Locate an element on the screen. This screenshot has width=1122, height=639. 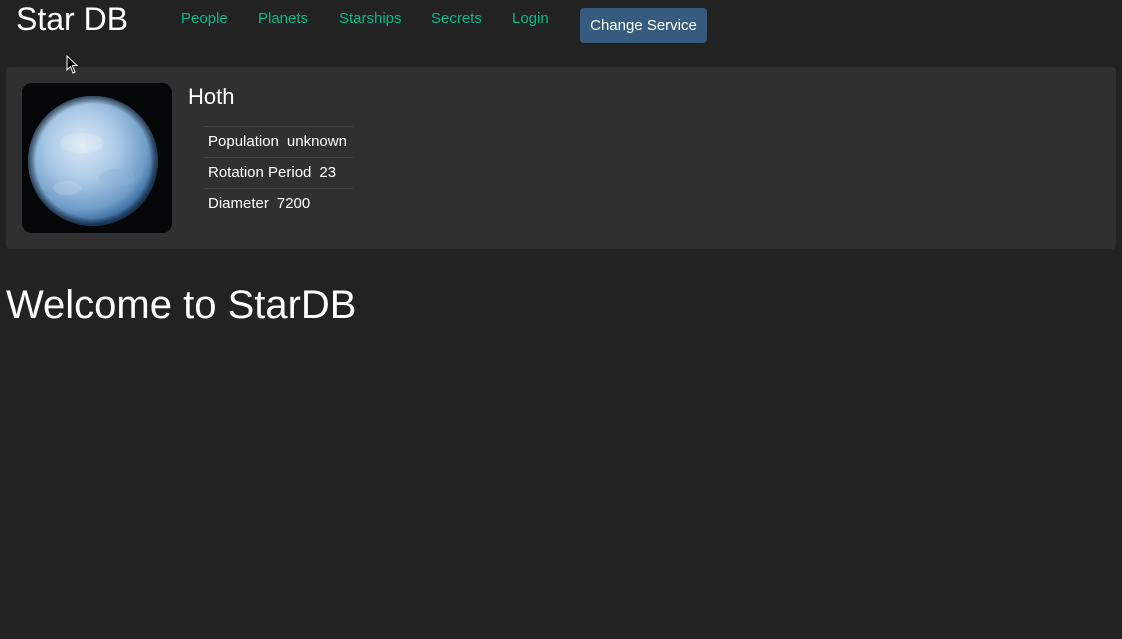
detail-row-population: Population unknown is located at coordinates (278, 141).